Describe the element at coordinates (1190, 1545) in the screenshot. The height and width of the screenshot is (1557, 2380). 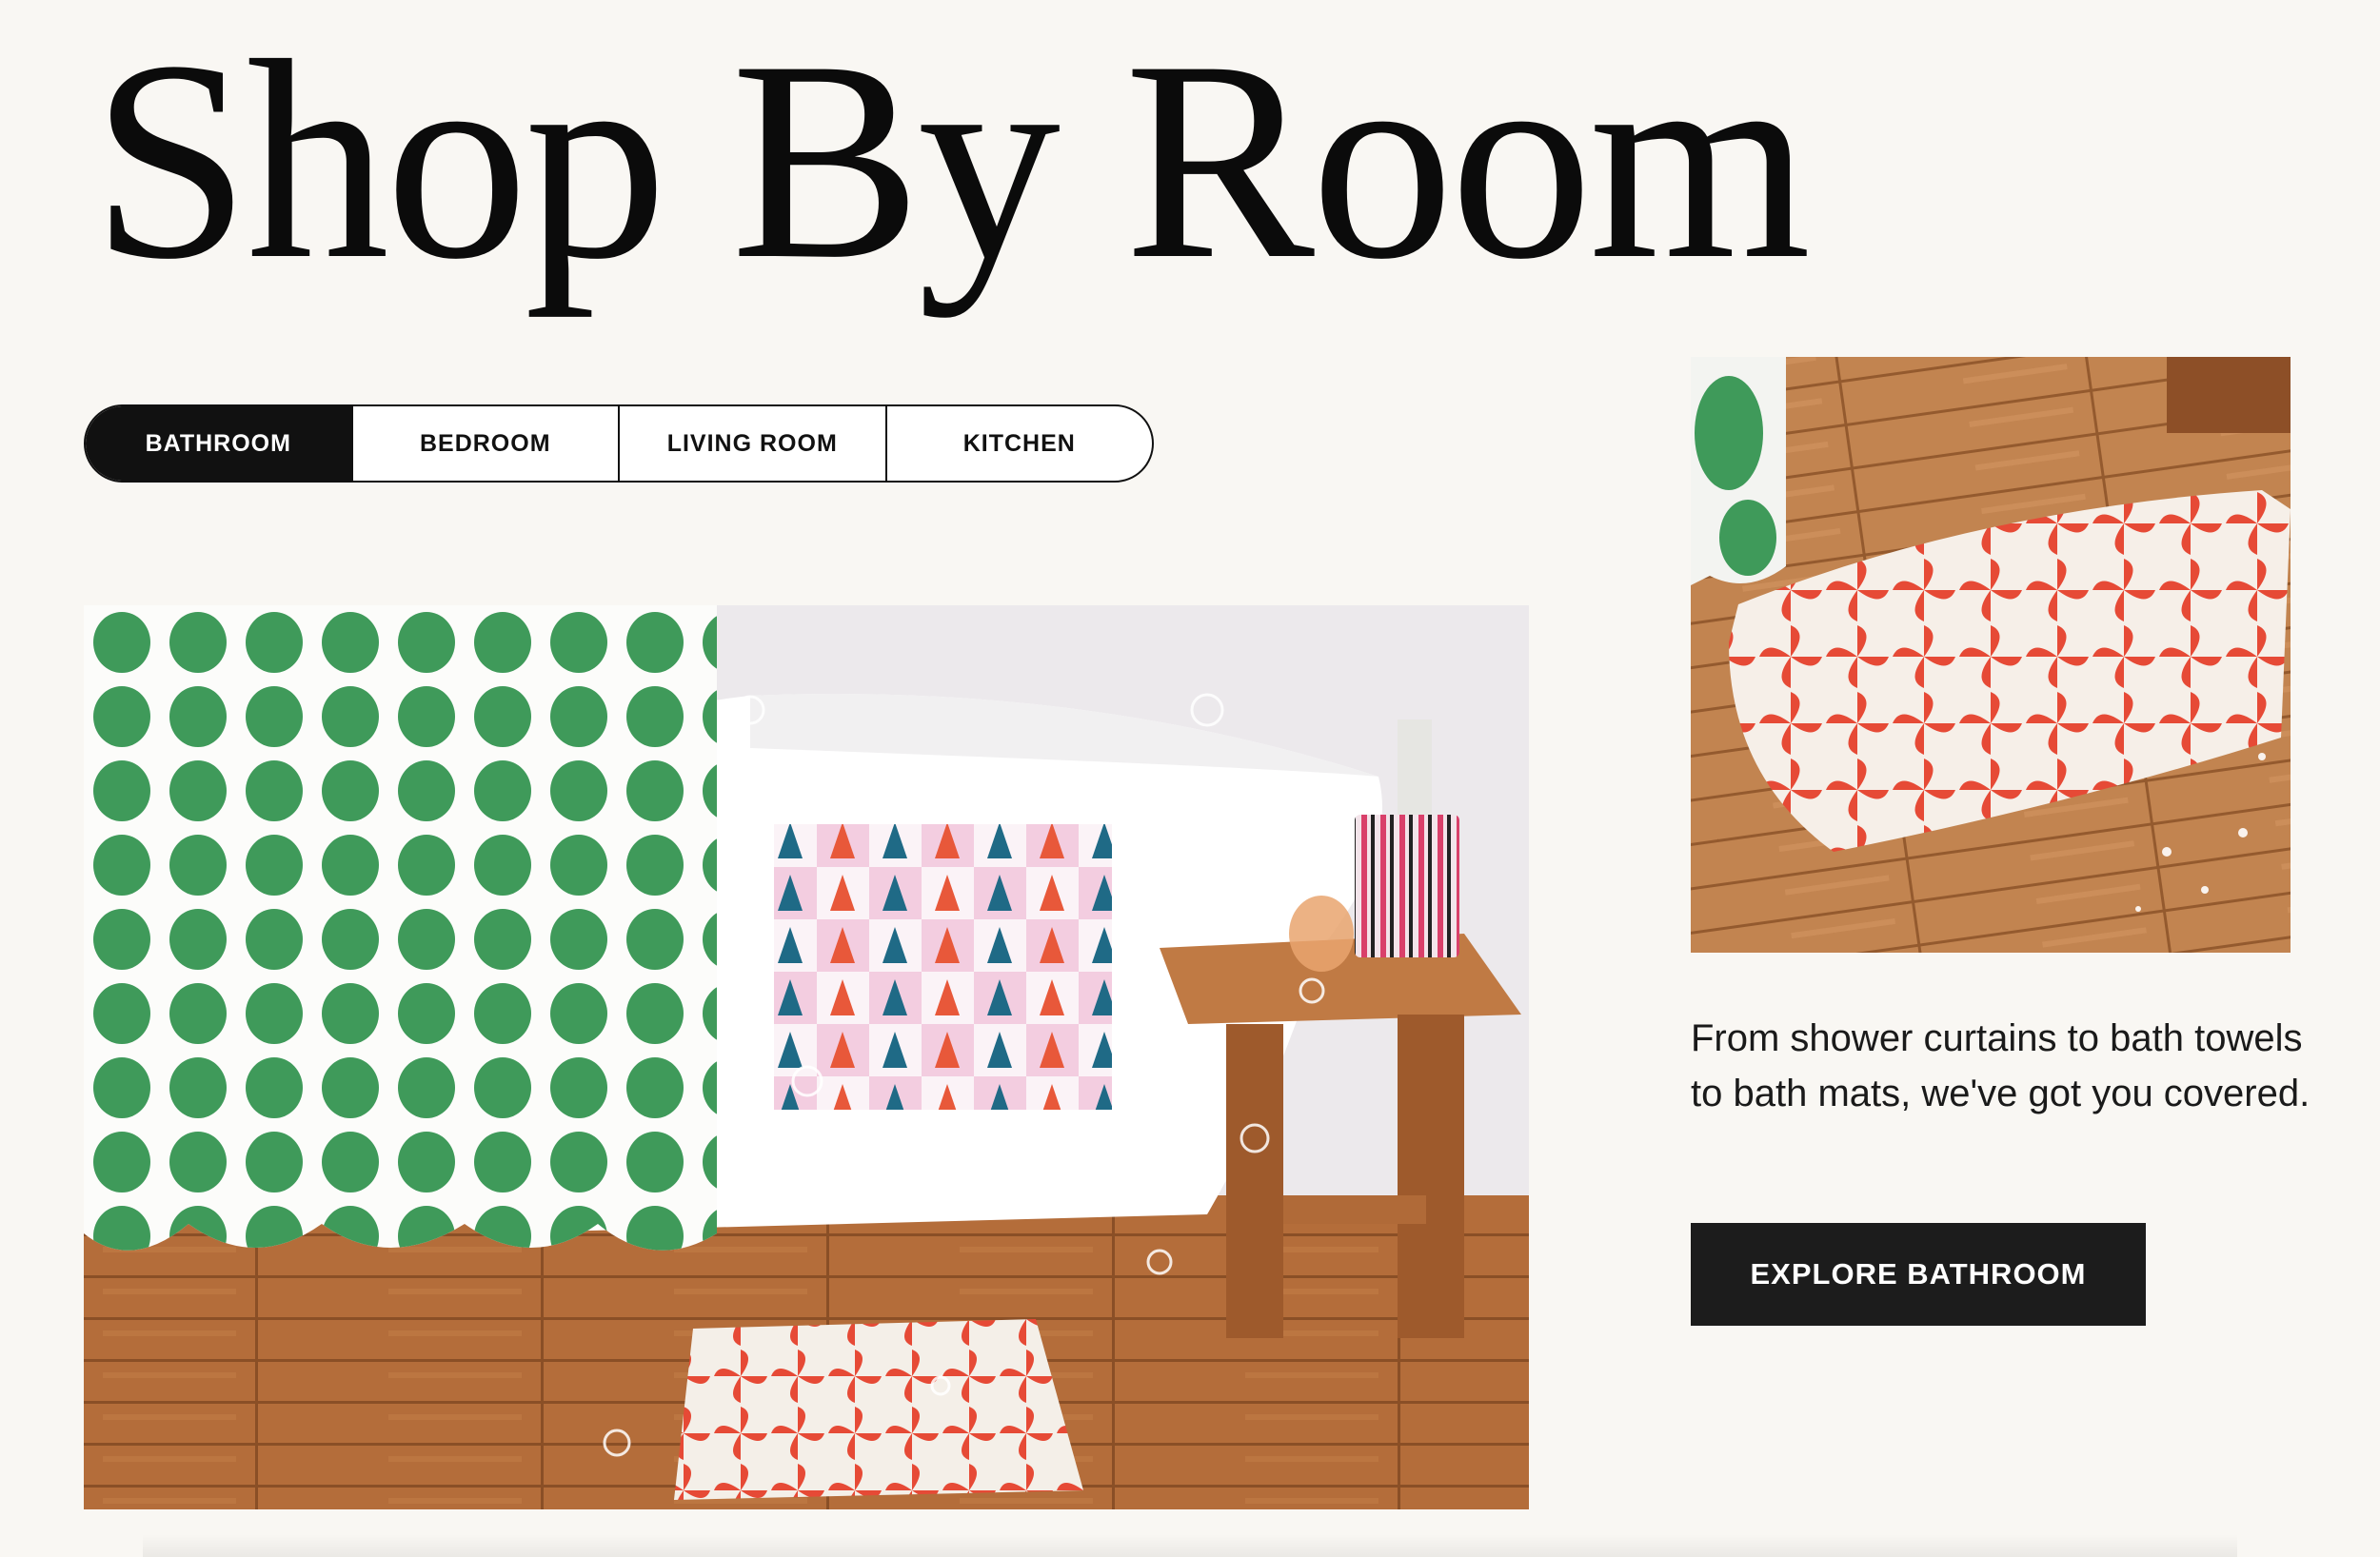
I see `section-divider` at that location.